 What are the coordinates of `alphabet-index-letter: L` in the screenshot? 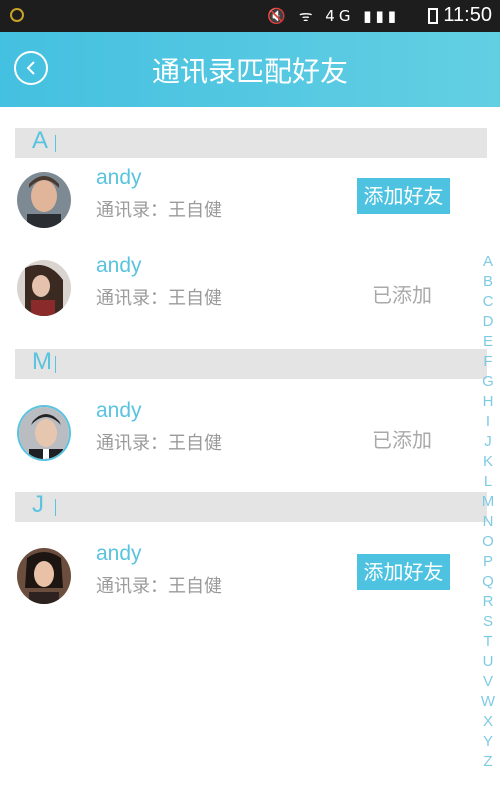 It's located at (488, 482).